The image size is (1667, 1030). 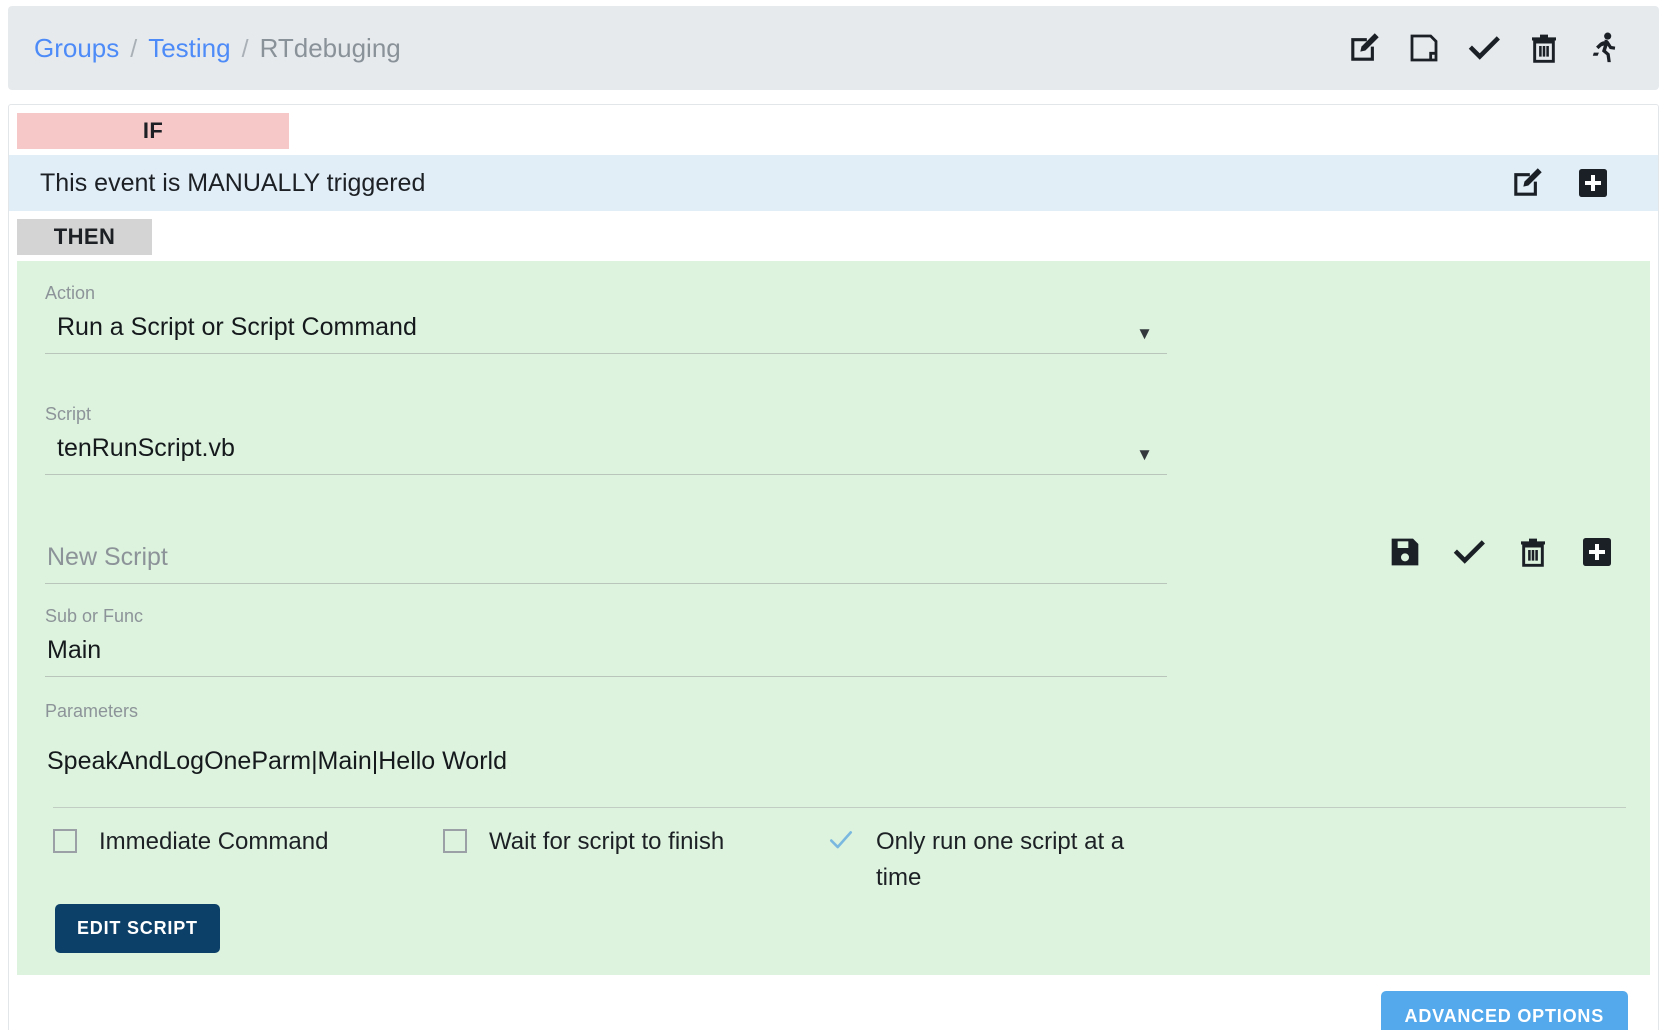 I want to click on script-field: Script tenRunScript.vb ▼, so click(x=606, y=438).